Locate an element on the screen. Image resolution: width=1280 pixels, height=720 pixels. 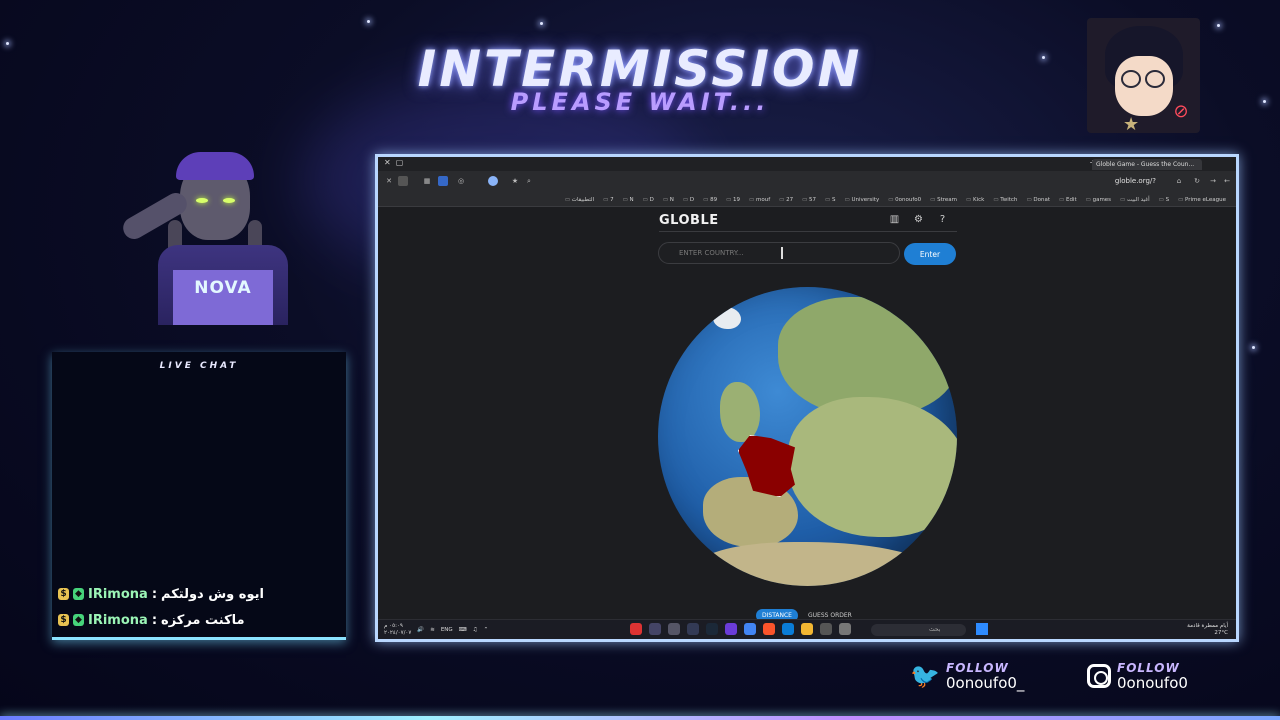
live-chat-title: LIVE CHAT is located at coordinates (199, 366).